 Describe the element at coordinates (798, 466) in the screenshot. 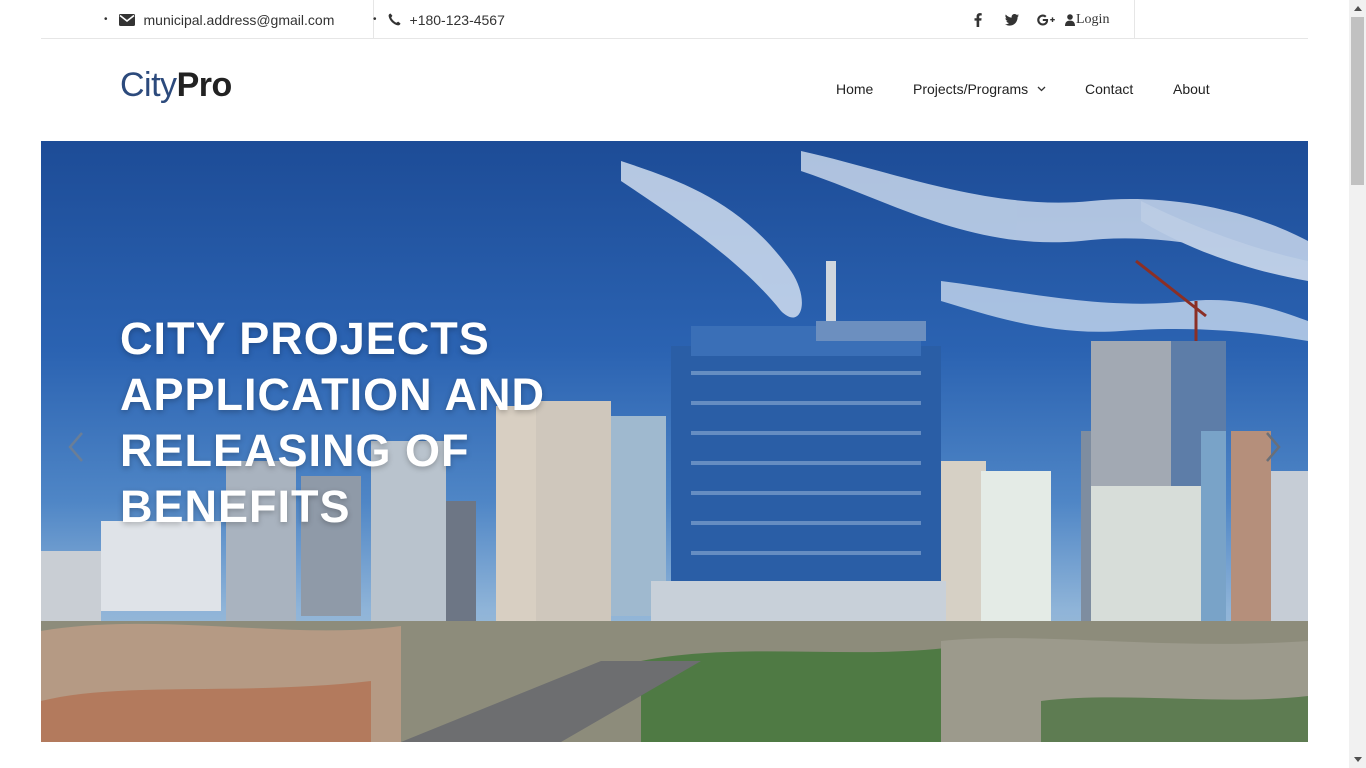

I see `main-tower` at that location.